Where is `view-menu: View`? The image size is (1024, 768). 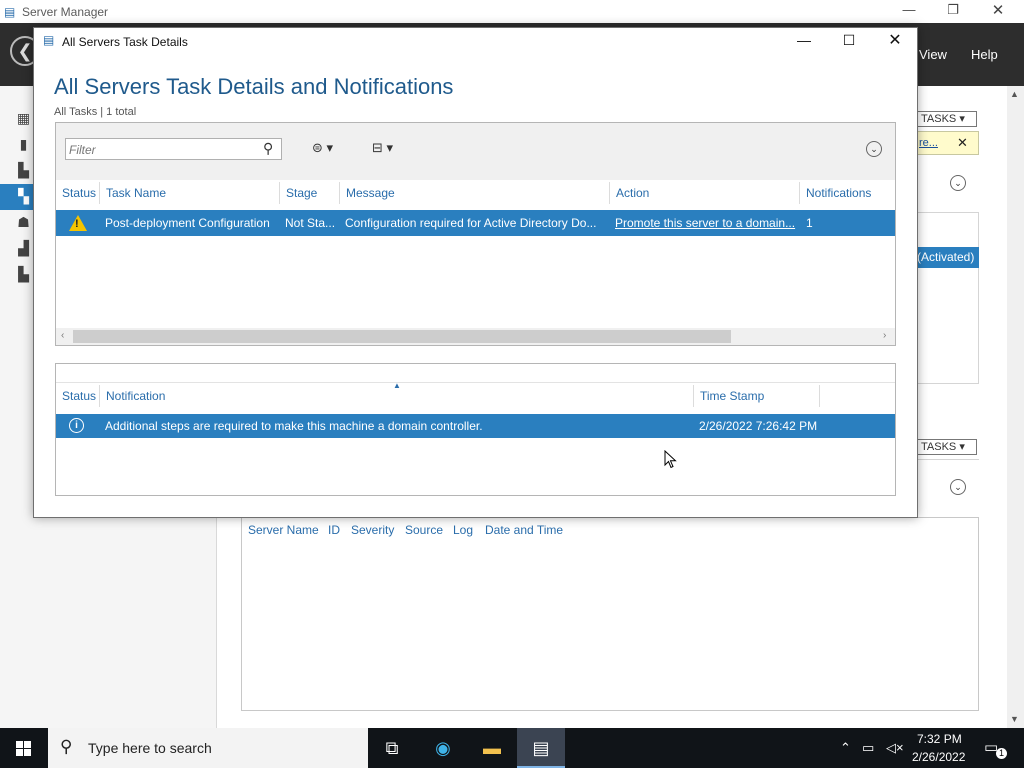
view-menu: View is located at coordinates (933, 54).